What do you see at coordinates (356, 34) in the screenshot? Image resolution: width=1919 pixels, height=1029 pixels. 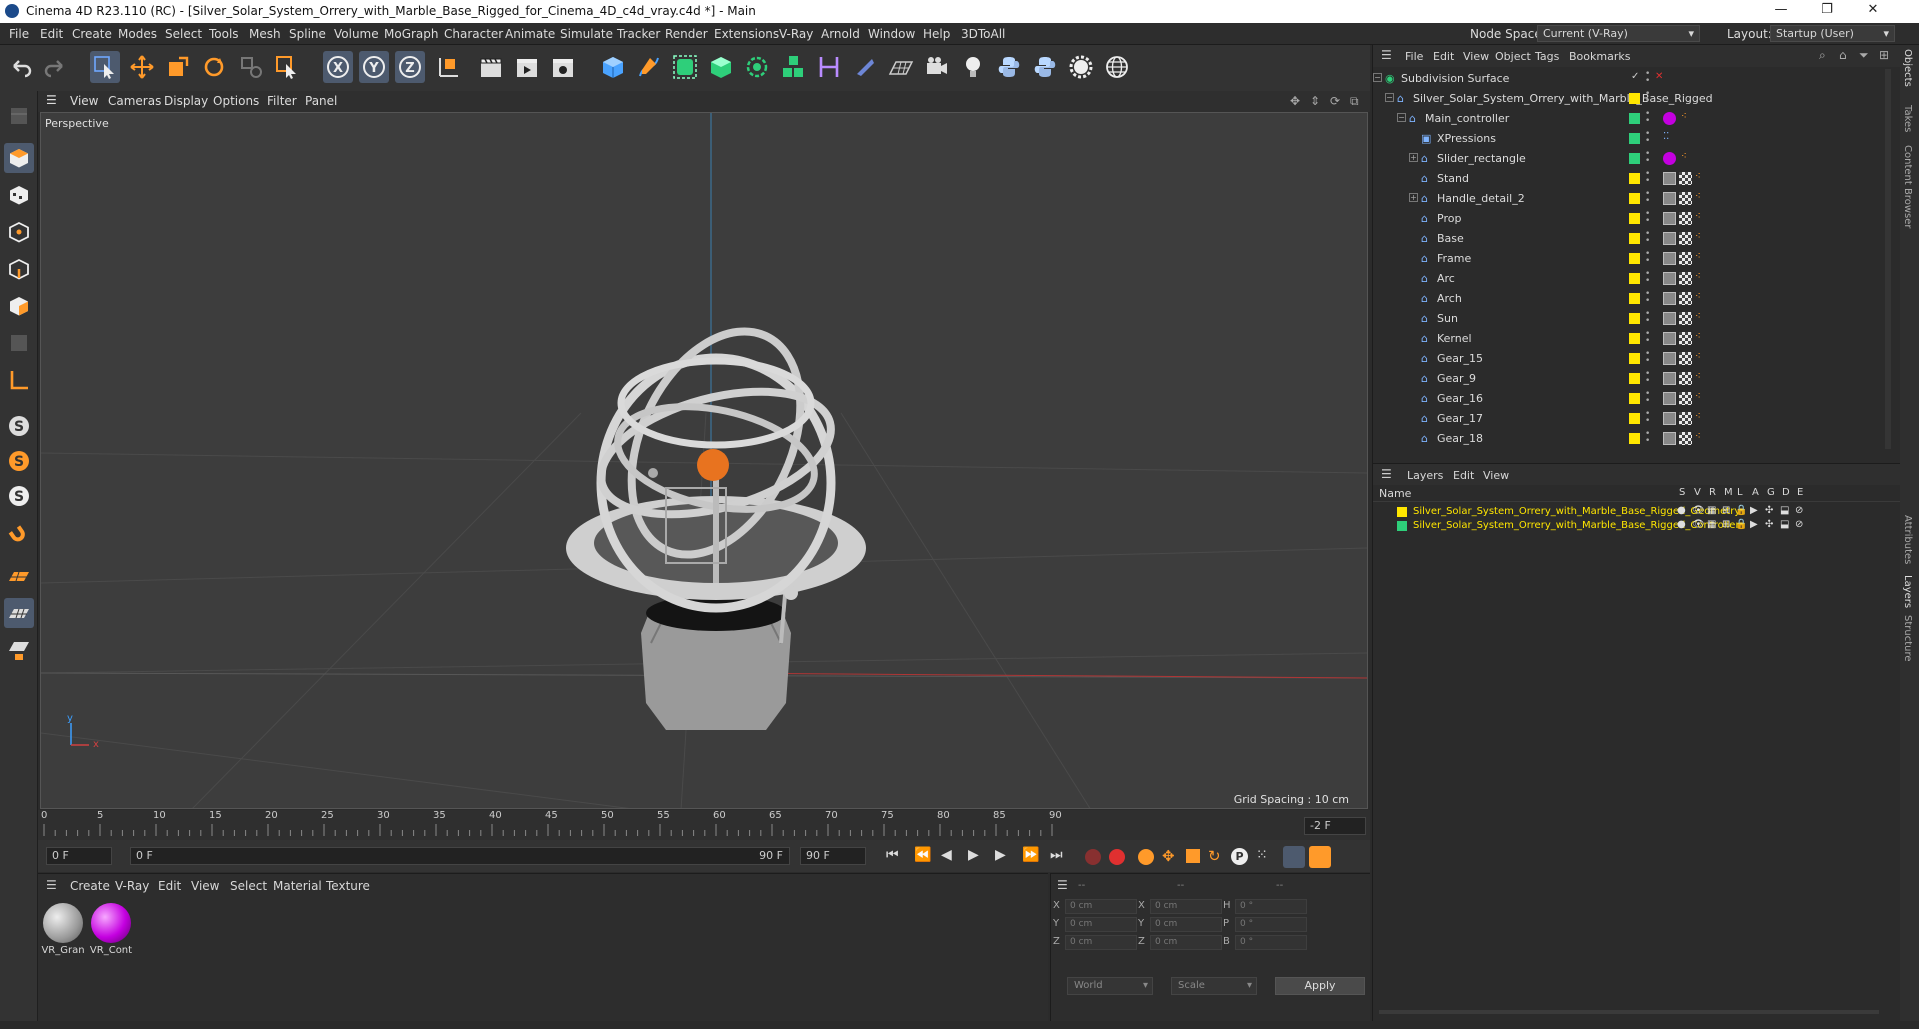 I see `menu-volume: Volume` at bounding box center [356, 34].